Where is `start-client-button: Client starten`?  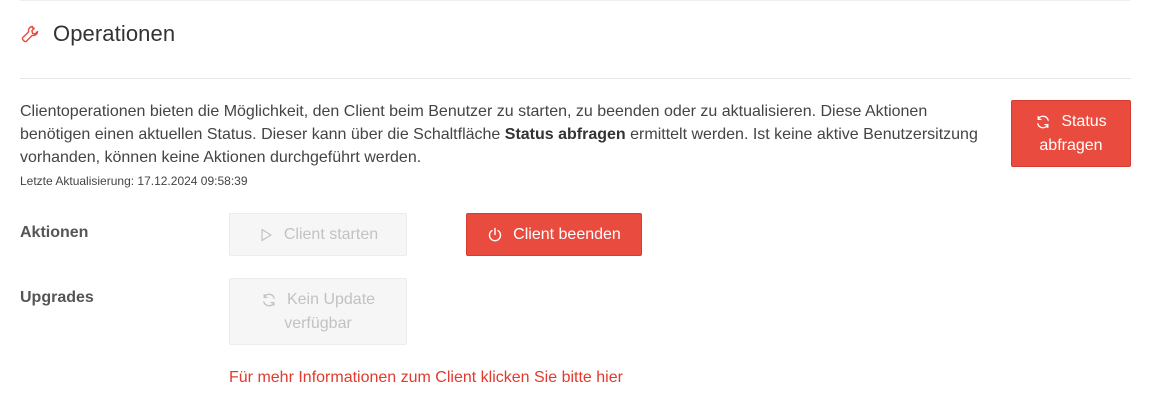
start-client-button: Client starten is located at coordinates (318, 234).